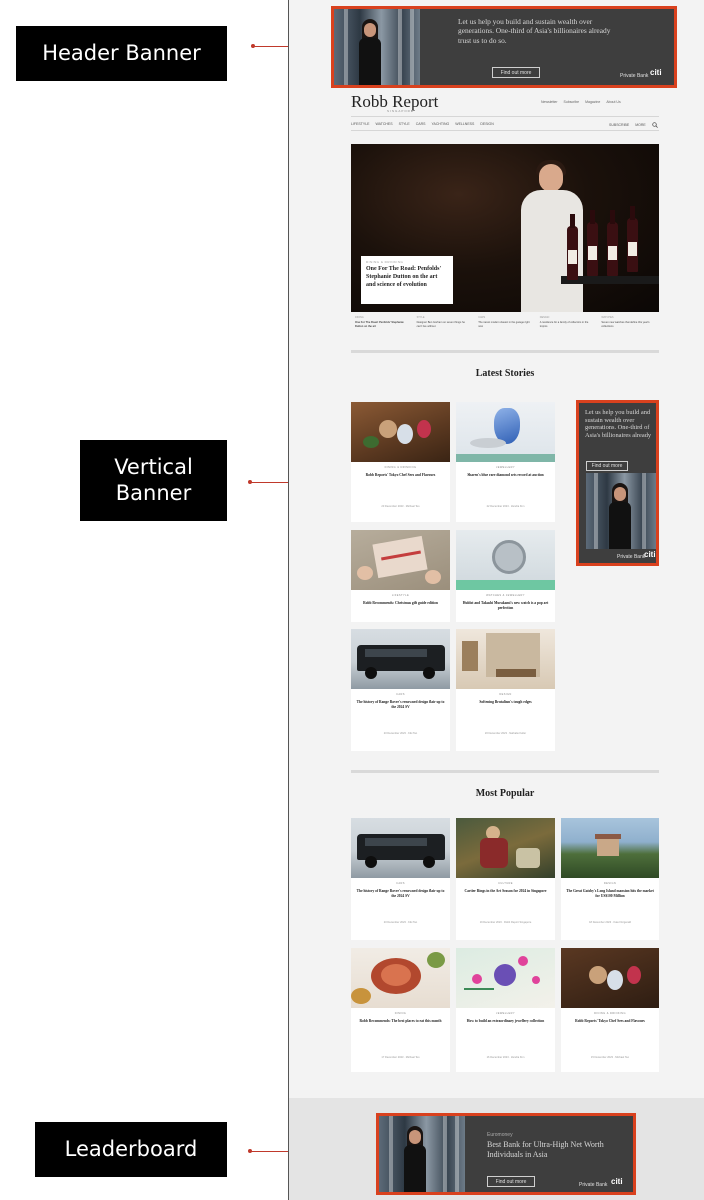  I want to click on nav-item: STYLE, so click(404, 124).